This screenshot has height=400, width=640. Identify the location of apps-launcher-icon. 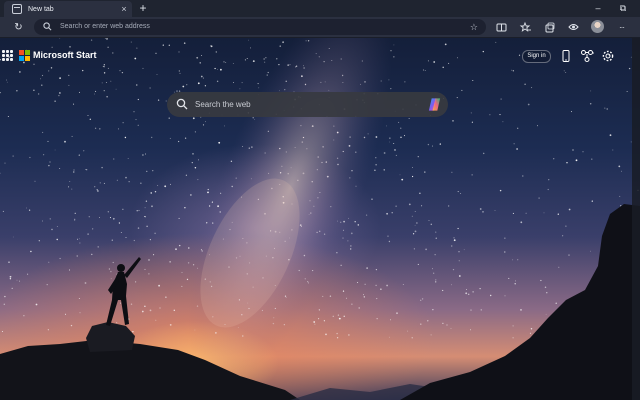
(7, 55).